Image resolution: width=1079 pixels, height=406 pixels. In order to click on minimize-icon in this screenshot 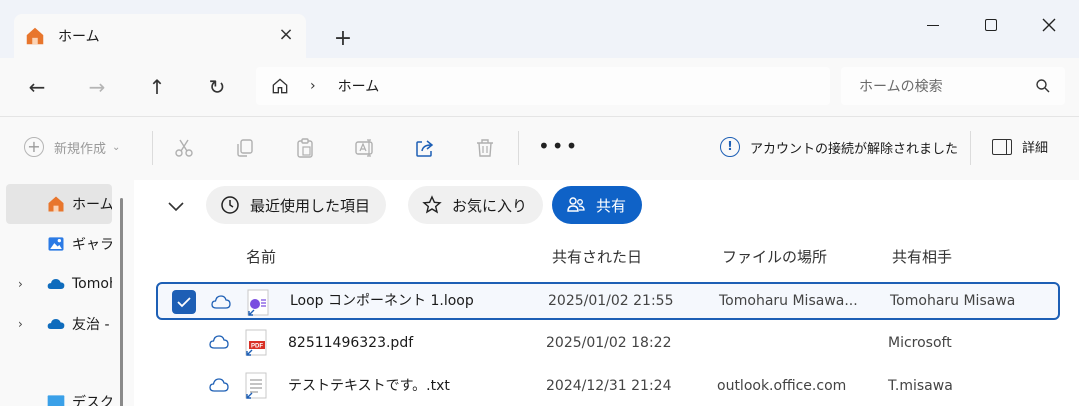, I will do `click(933, 26)`.